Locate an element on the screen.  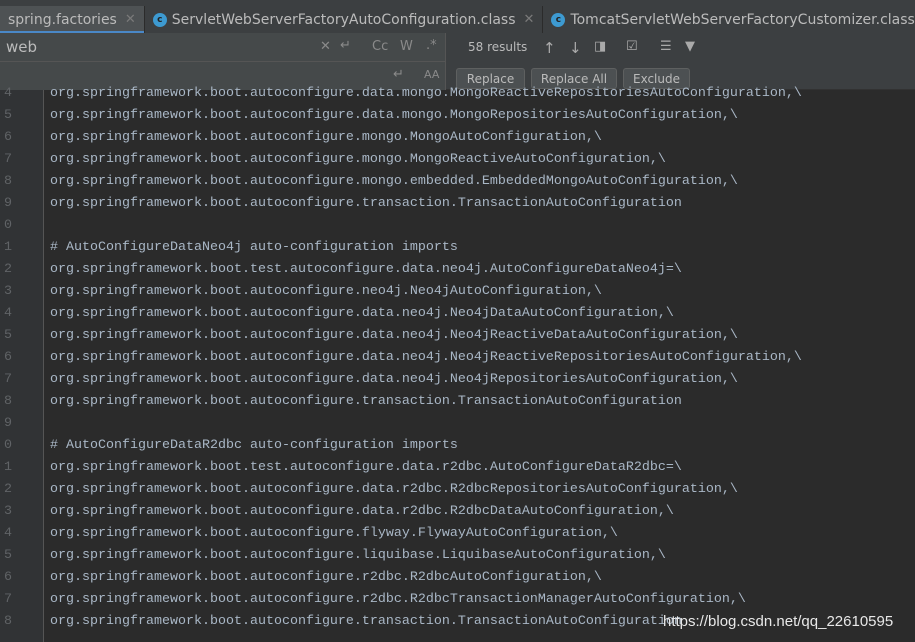
code-line: 0 is located at coordinates (457, 226).